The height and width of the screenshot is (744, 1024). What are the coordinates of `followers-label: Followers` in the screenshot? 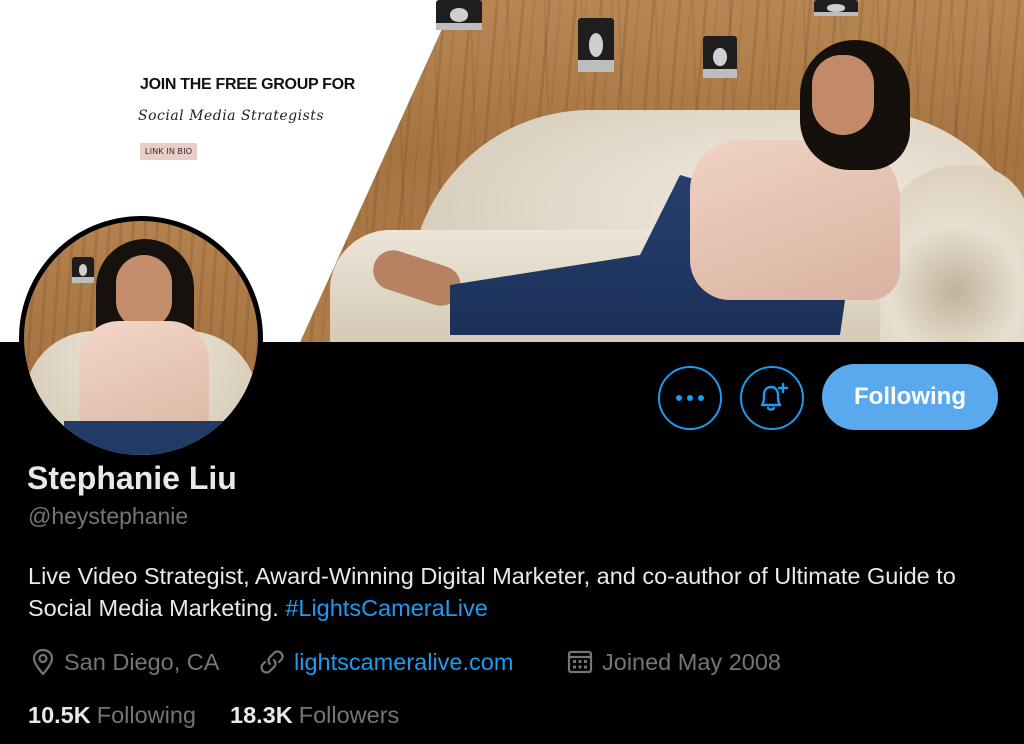 It's located at (349, 715).